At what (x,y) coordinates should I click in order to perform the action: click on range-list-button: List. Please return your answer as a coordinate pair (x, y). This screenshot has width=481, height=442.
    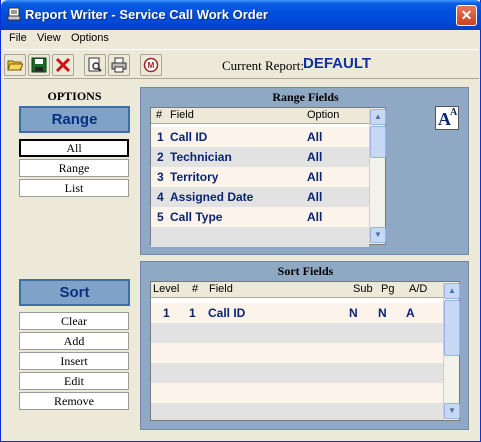
    Looking at the image, I should click on (74, 188).